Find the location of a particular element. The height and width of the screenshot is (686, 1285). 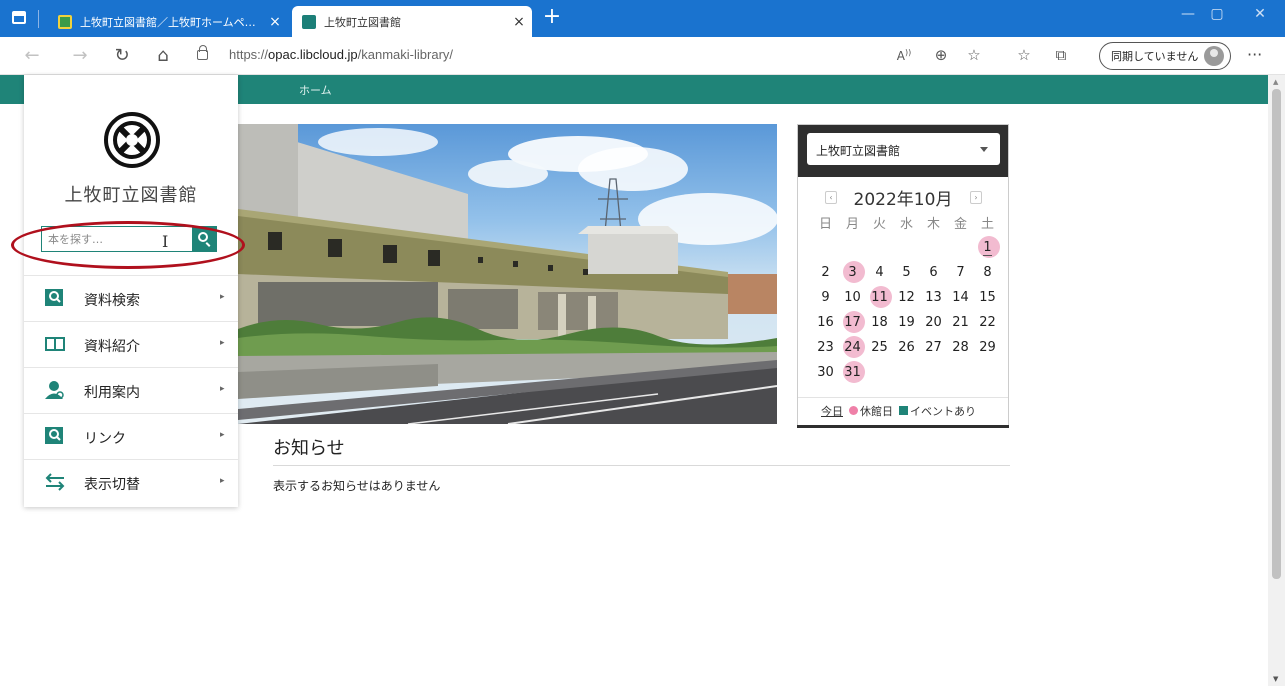

tab-kanmaki-library: 上牧町立図書館 × is located at coordinates (412, 21).